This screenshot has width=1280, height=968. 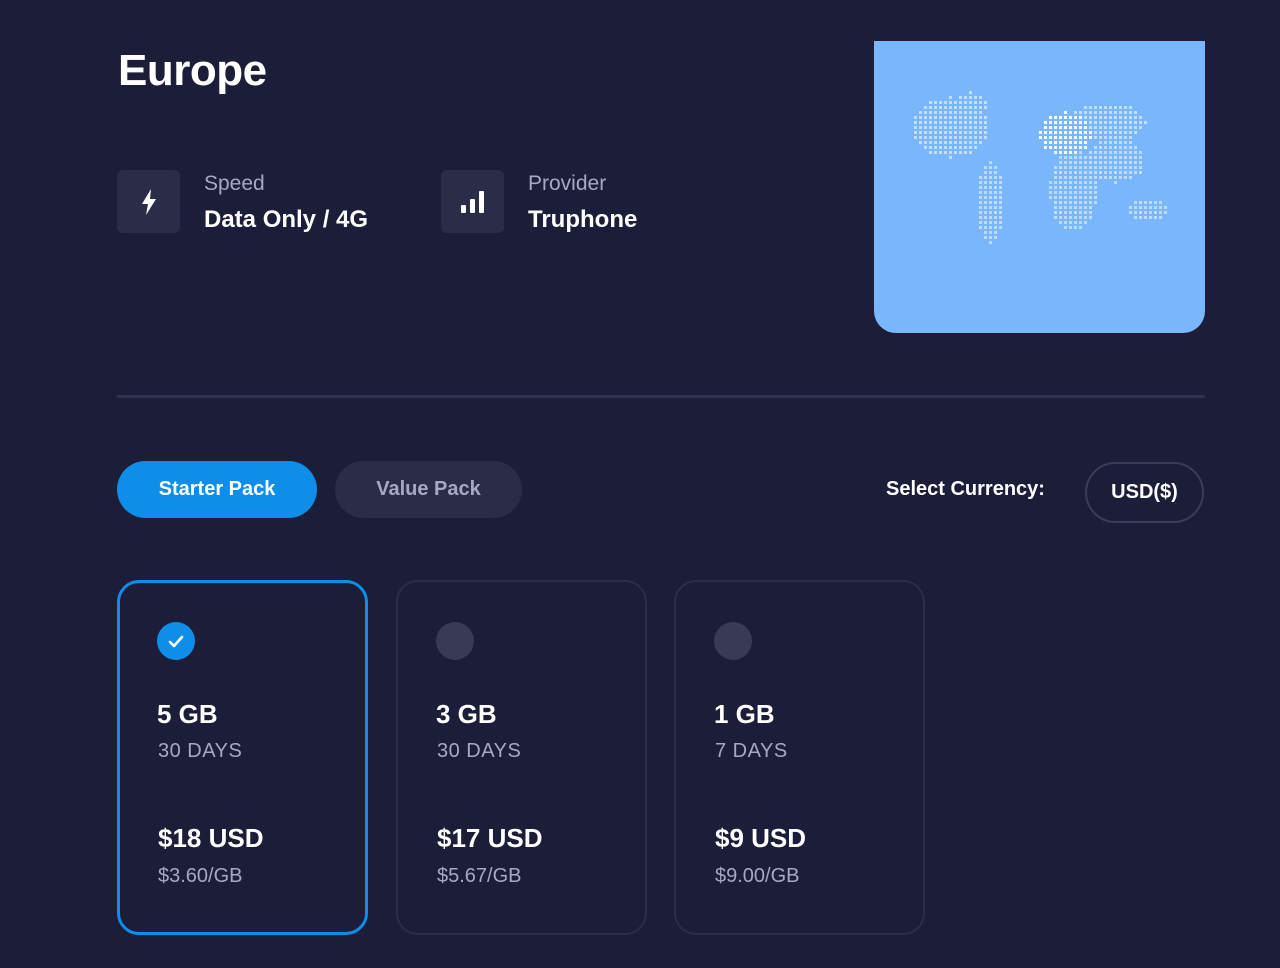 I want to click on plan-card-5gb: 5 GB 30 DAYS $18 USD $3.60/GB, so click(x=242, y=757).